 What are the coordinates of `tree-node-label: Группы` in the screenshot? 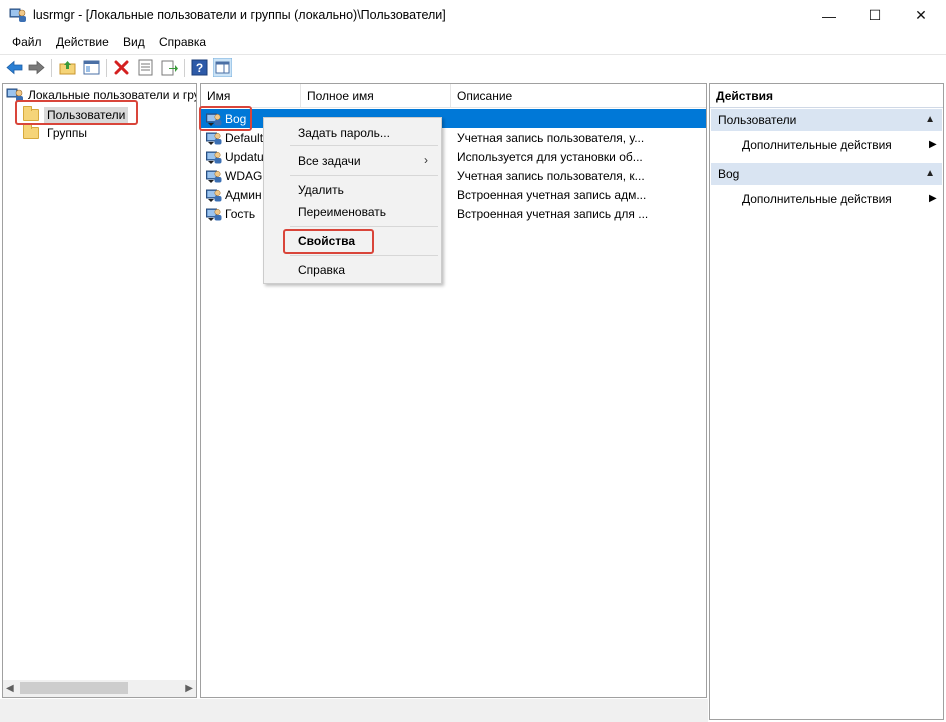 It's located at (67, 133).